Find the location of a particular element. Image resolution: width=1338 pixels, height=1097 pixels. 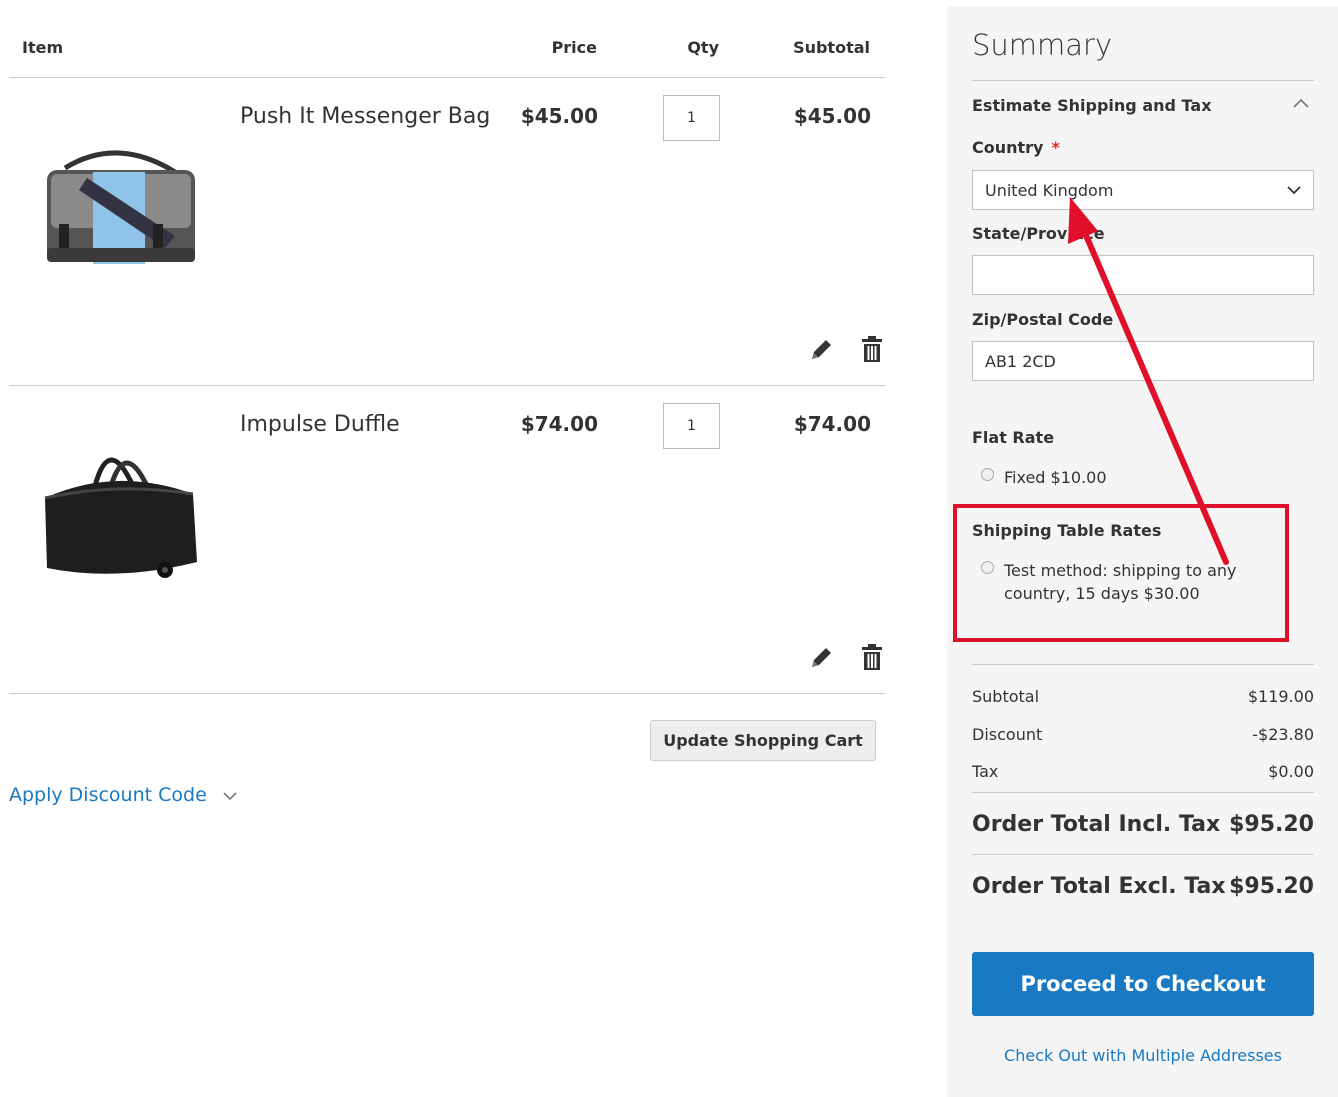

subtotal-line: Subtotal $119.00 is located at coordinates (1143, 696).